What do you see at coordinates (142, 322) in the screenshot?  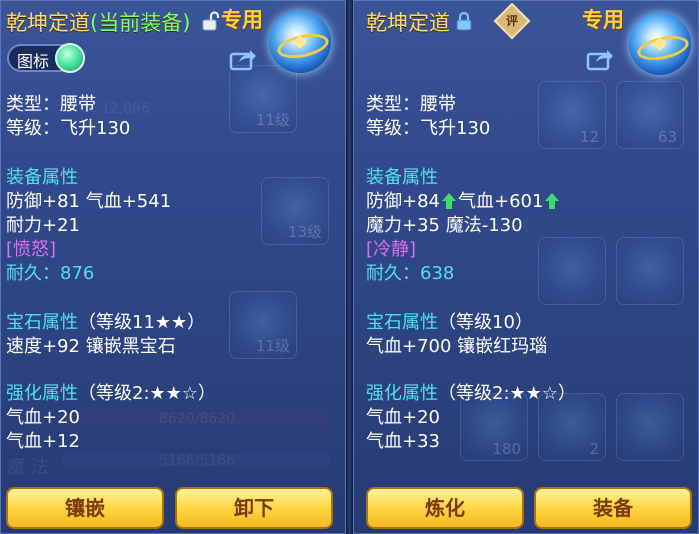 I see `gem-level: （等级11★★）` at bounding box center [142, 322].